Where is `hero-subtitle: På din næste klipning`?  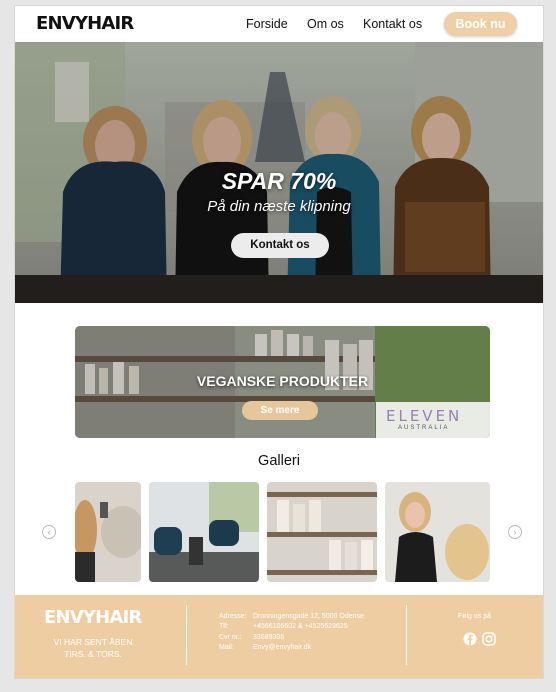
hero-subtitle: På din næste klipning is located at coordinates (279, 206).